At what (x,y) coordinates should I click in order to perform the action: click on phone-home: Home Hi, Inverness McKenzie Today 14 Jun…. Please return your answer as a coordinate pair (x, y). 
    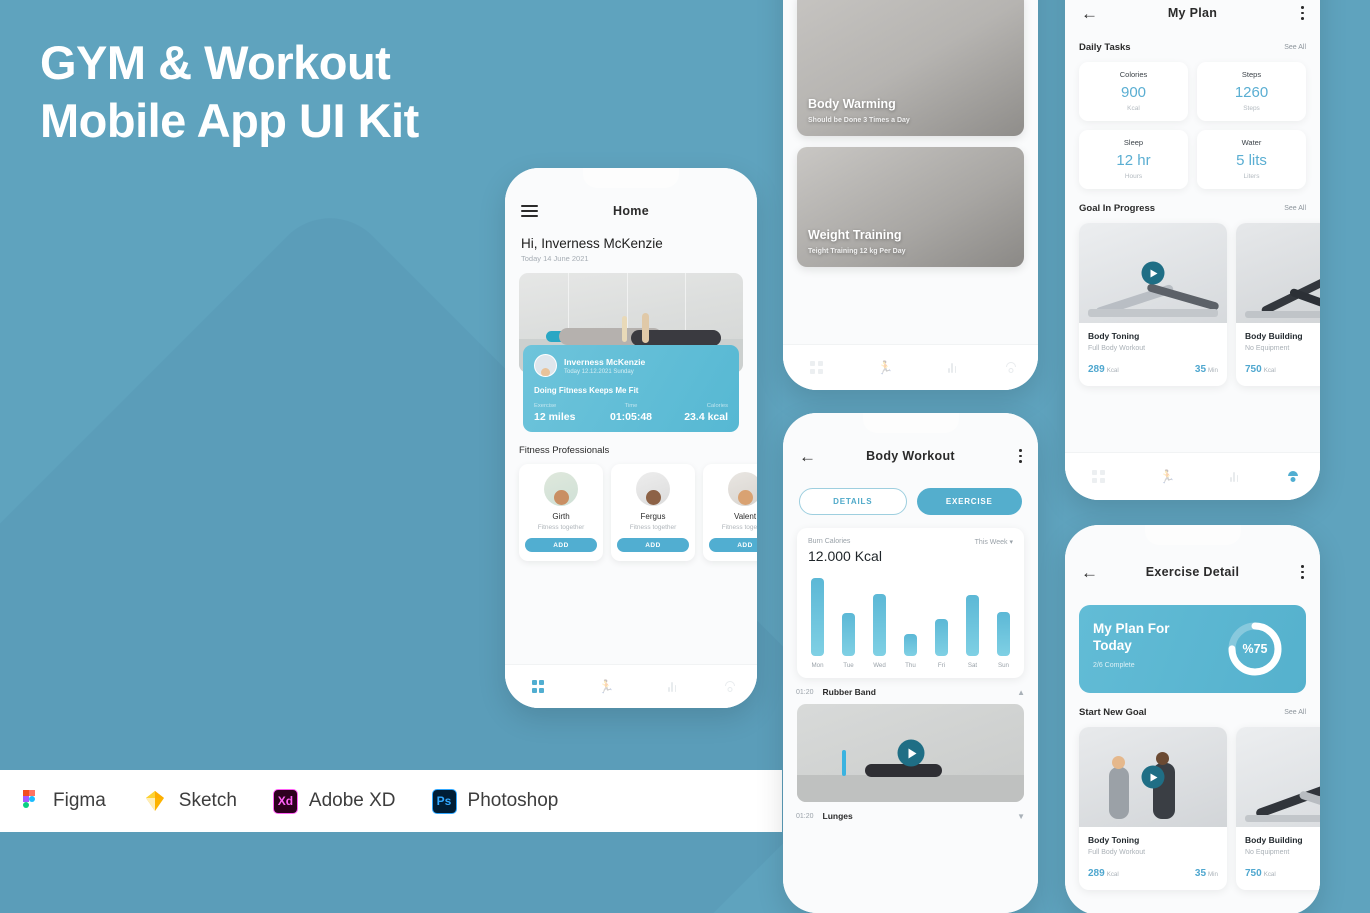
    Looking at the image, I should click on (631, 438).